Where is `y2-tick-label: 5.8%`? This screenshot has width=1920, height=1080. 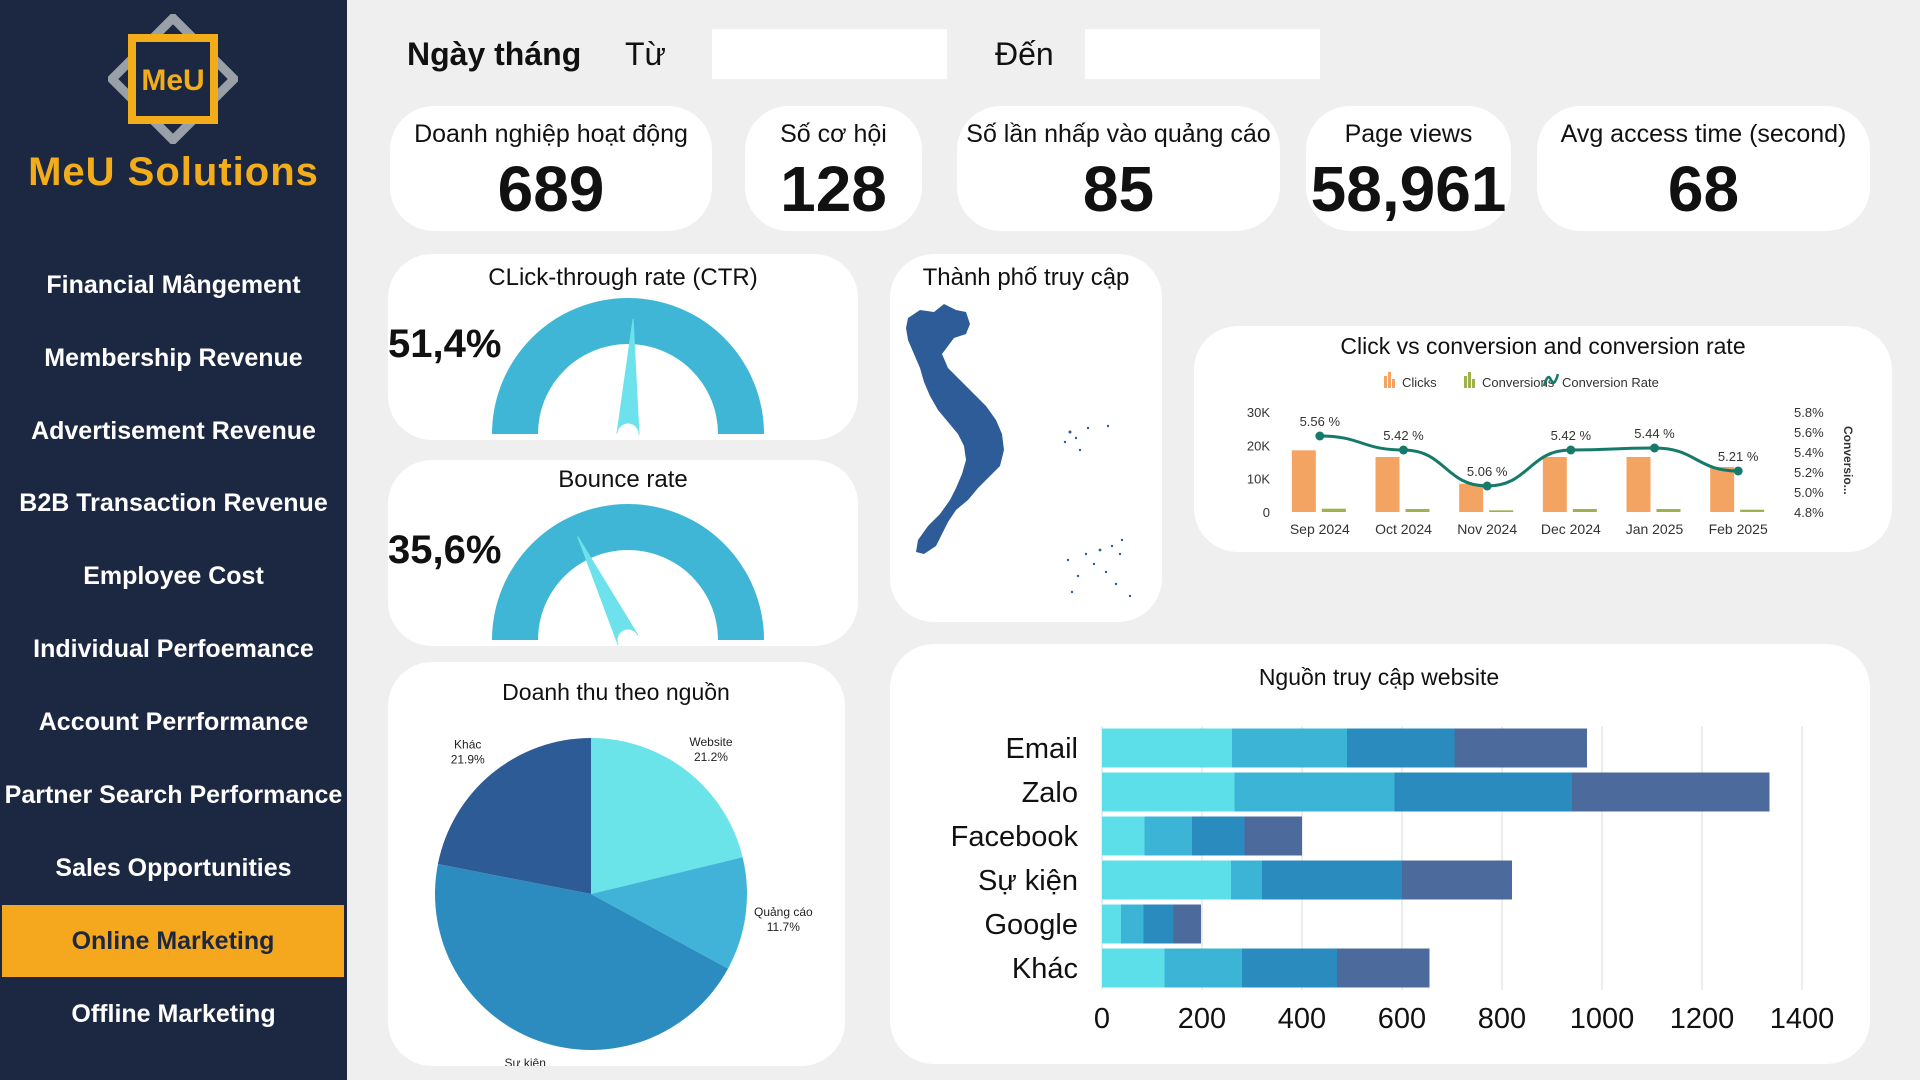 y2-tick-label: 5.8% is located at coordinates (1809, 412).